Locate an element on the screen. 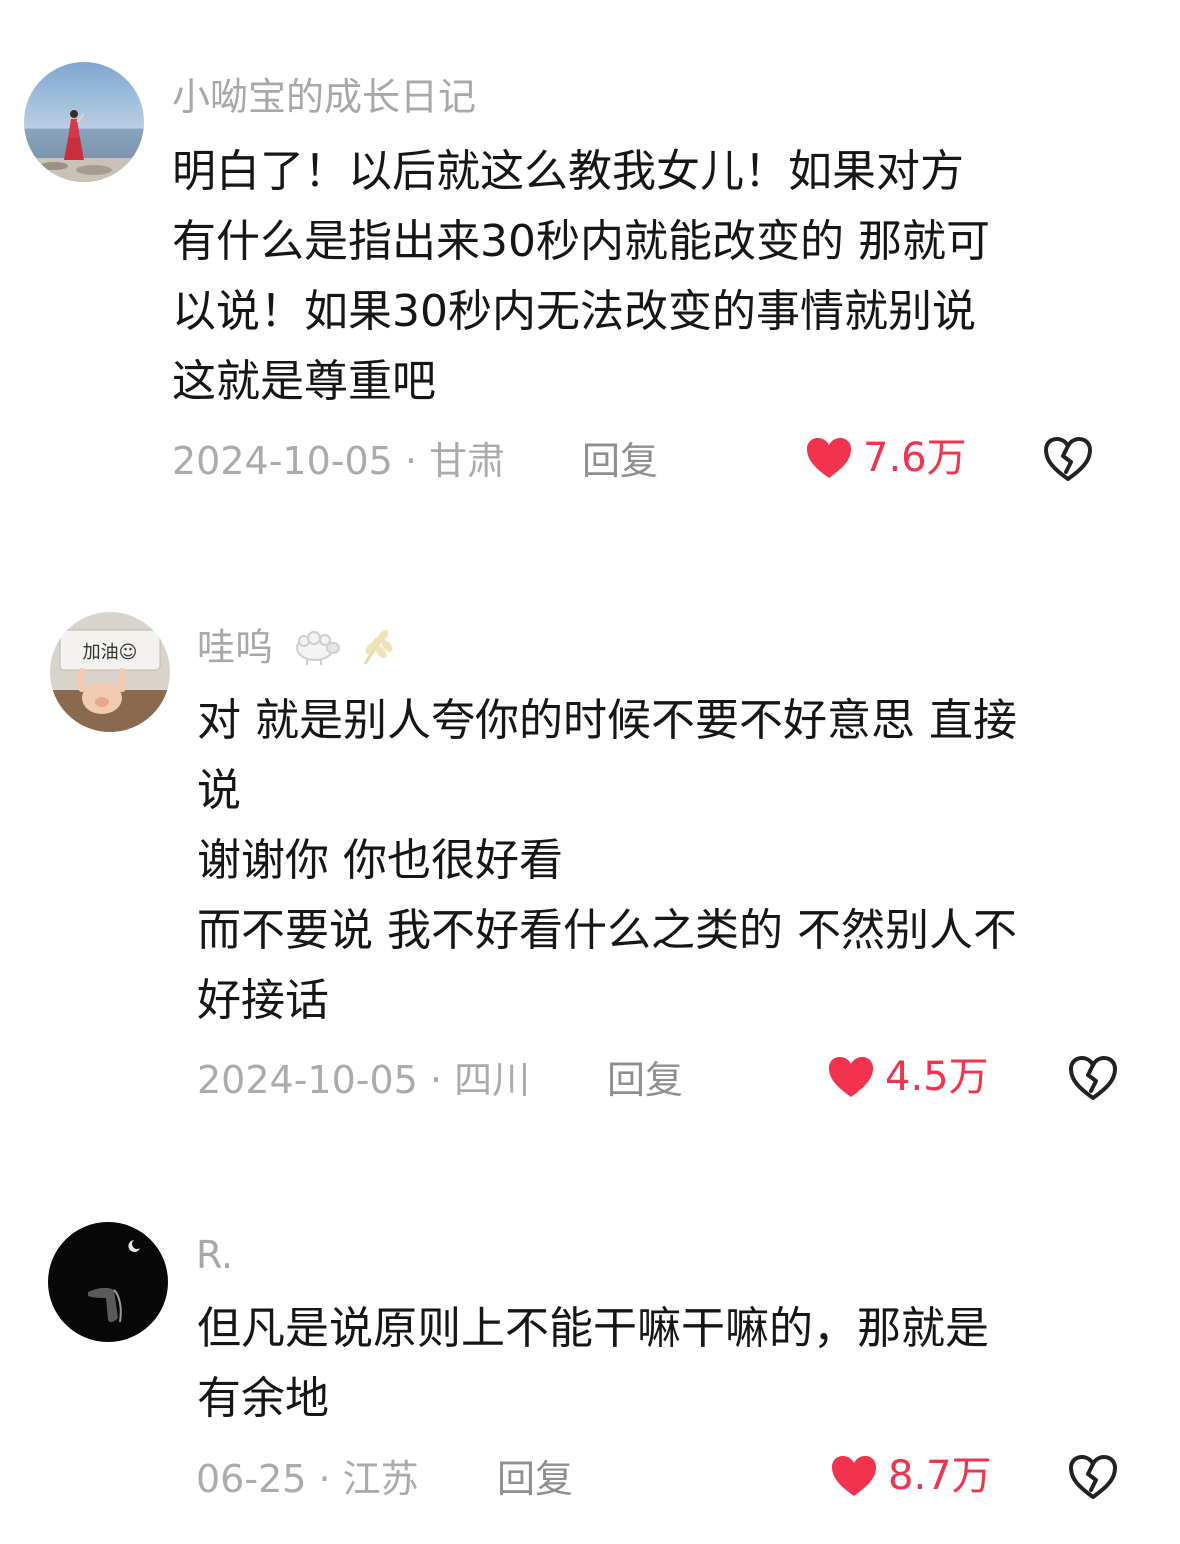  comment-text: 但凡是说原则上不能干嘛干嘛的，那就是 有余地 is located at coordinates (593, 1364).